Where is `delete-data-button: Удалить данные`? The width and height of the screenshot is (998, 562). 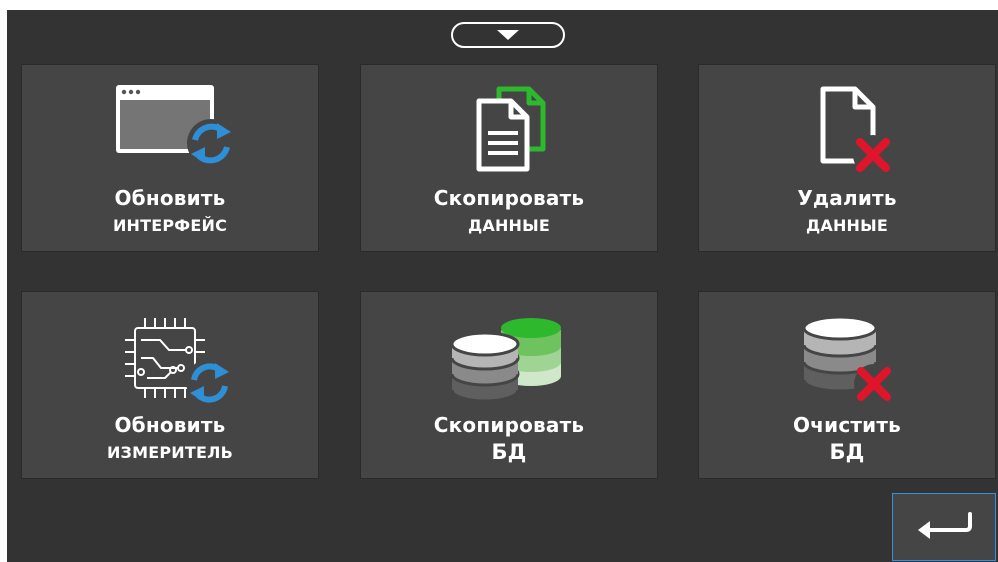 delete-data-button: Удалить данные is located at coordinates (847, 158).